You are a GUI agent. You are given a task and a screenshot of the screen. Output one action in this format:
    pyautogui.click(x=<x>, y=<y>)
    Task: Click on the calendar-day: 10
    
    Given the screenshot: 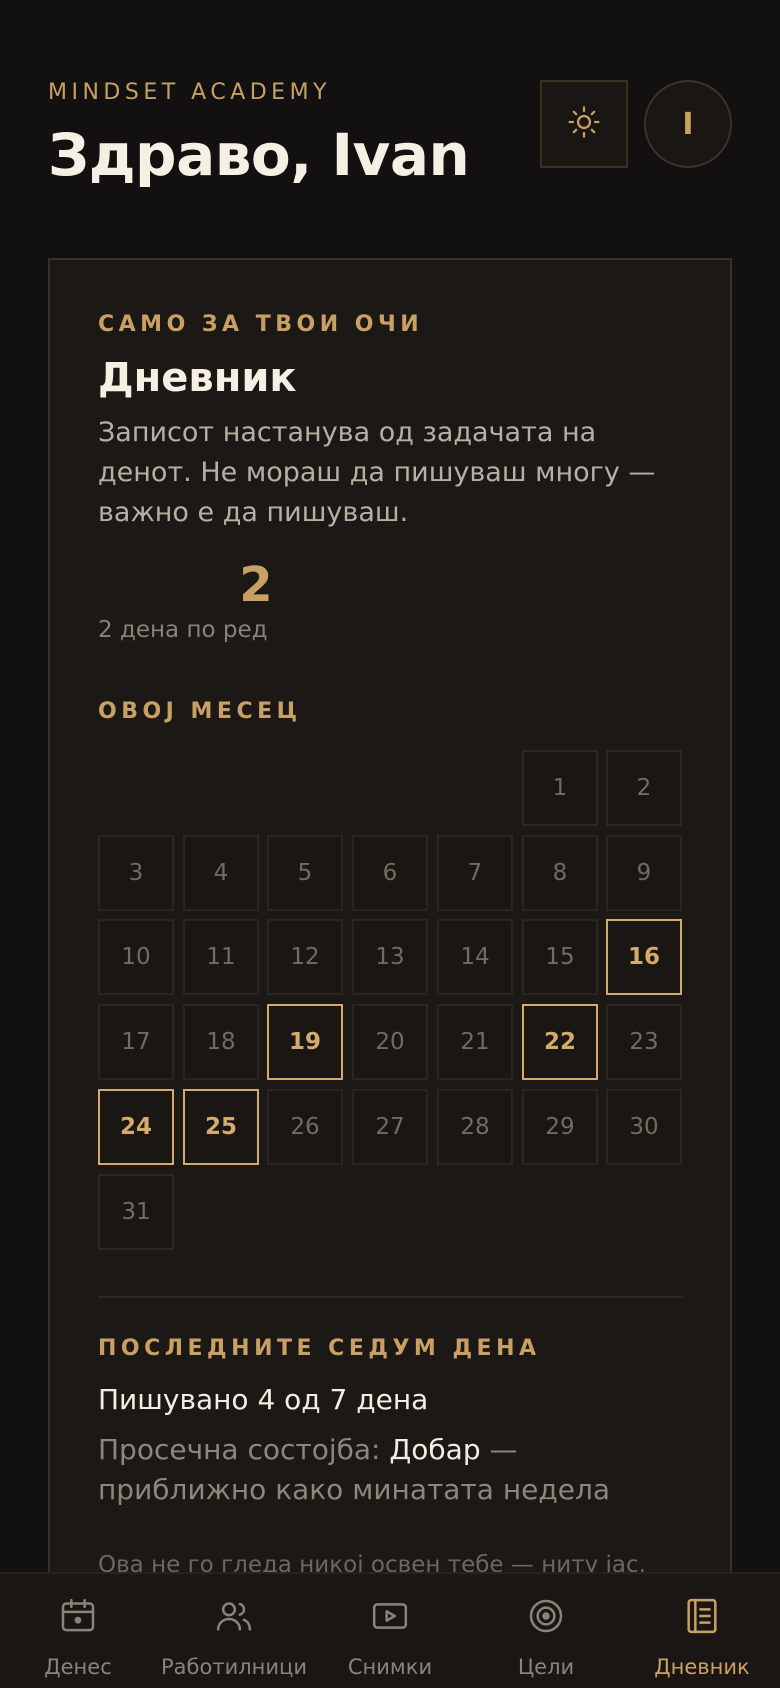 What is the action you would take?
    pyautogui.click(x=136, y=957)
    